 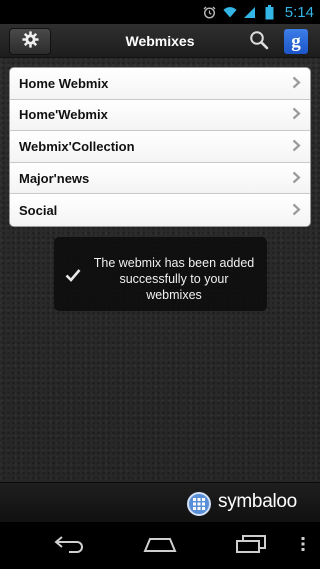 I want to click on wifi-icon, so click(x=230, y=12).